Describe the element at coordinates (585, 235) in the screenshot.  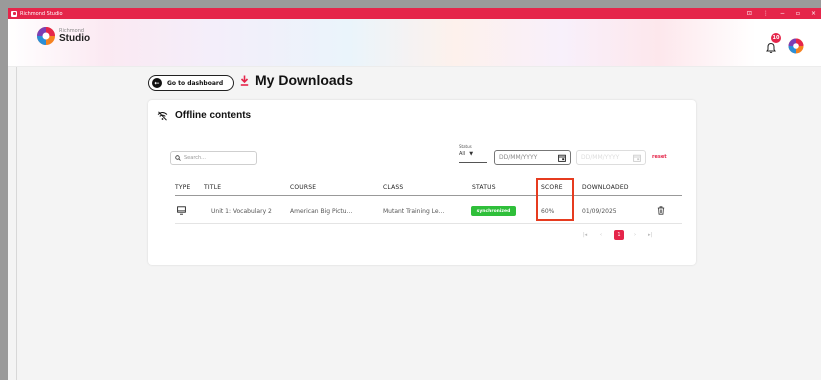
I see `first-page-button: |◂` at that location.